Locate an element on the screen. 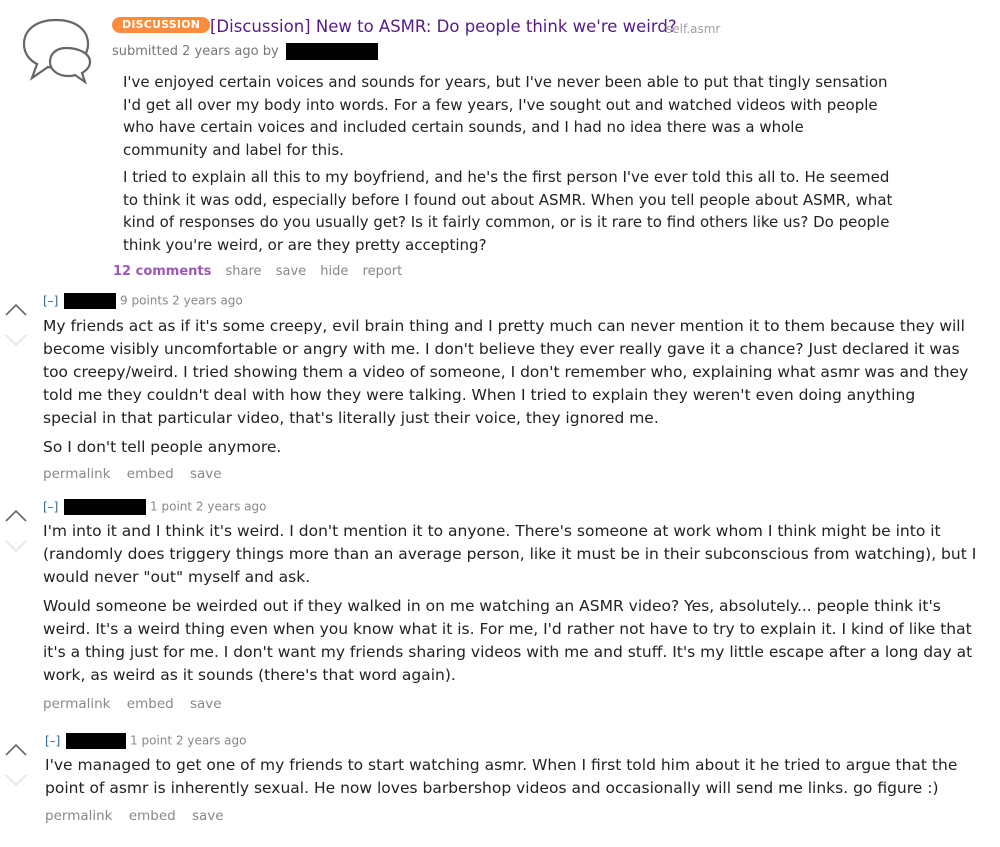 Image resolution: width=1000 pixels, height=847 pixels. speech-bubbles-icon is located at coordinates (57, 51).